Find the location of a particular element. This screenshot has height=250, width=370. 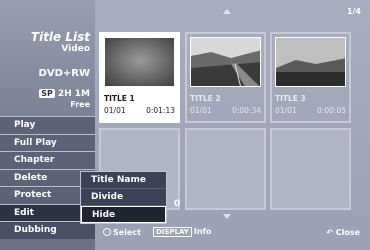

capacity-value: 2H 1M is located at coordinates (73, 94).